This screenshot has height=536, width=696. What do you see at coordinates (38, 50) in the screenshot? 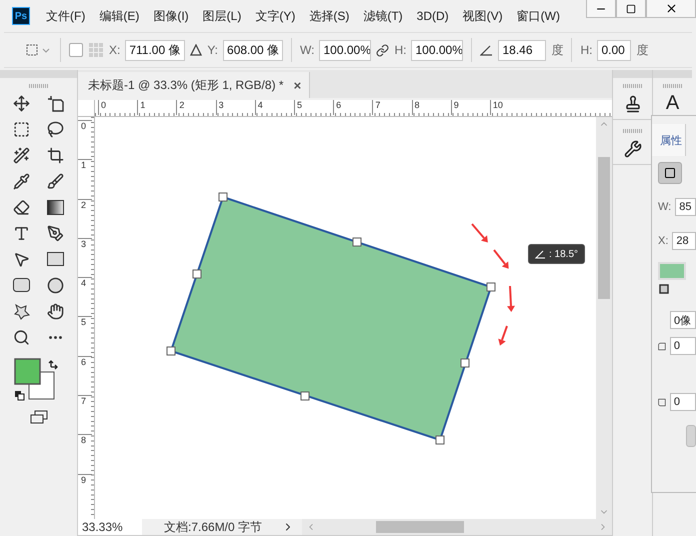
I see `transform-tool-icon` at bounding box center [38, 50].